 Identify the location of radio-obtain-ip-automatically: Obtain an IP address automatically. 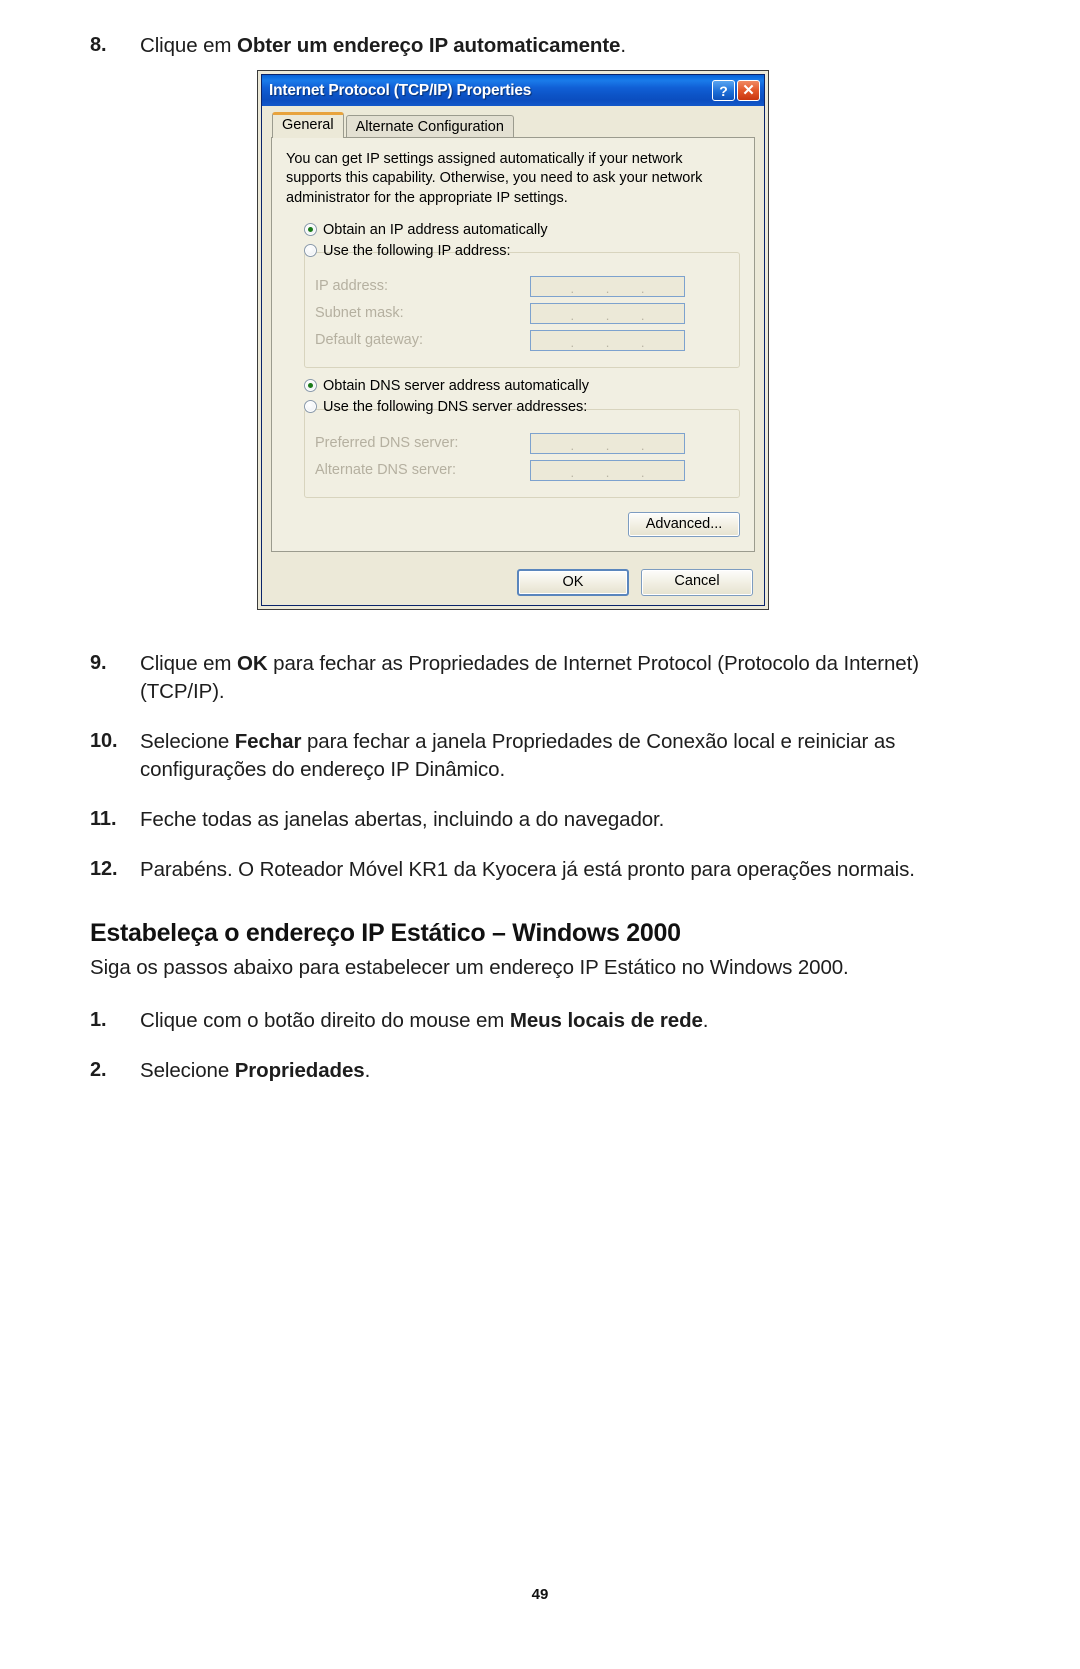
(522, 230).